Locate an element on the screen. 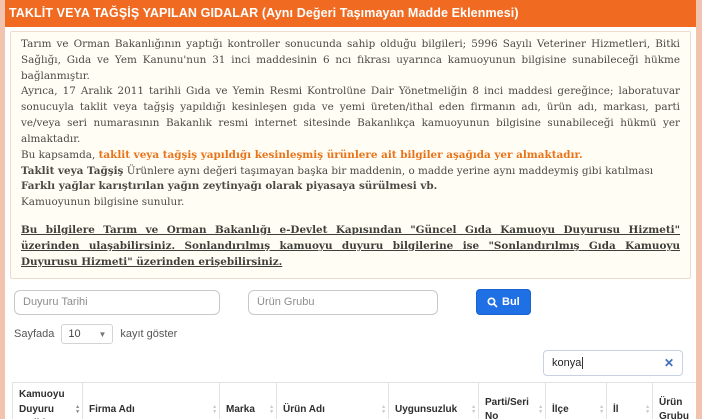 Image resolution: width=702 pixels, height=419 pixels. table-search-box: konya ✕ is located at coordinates (613, 363).